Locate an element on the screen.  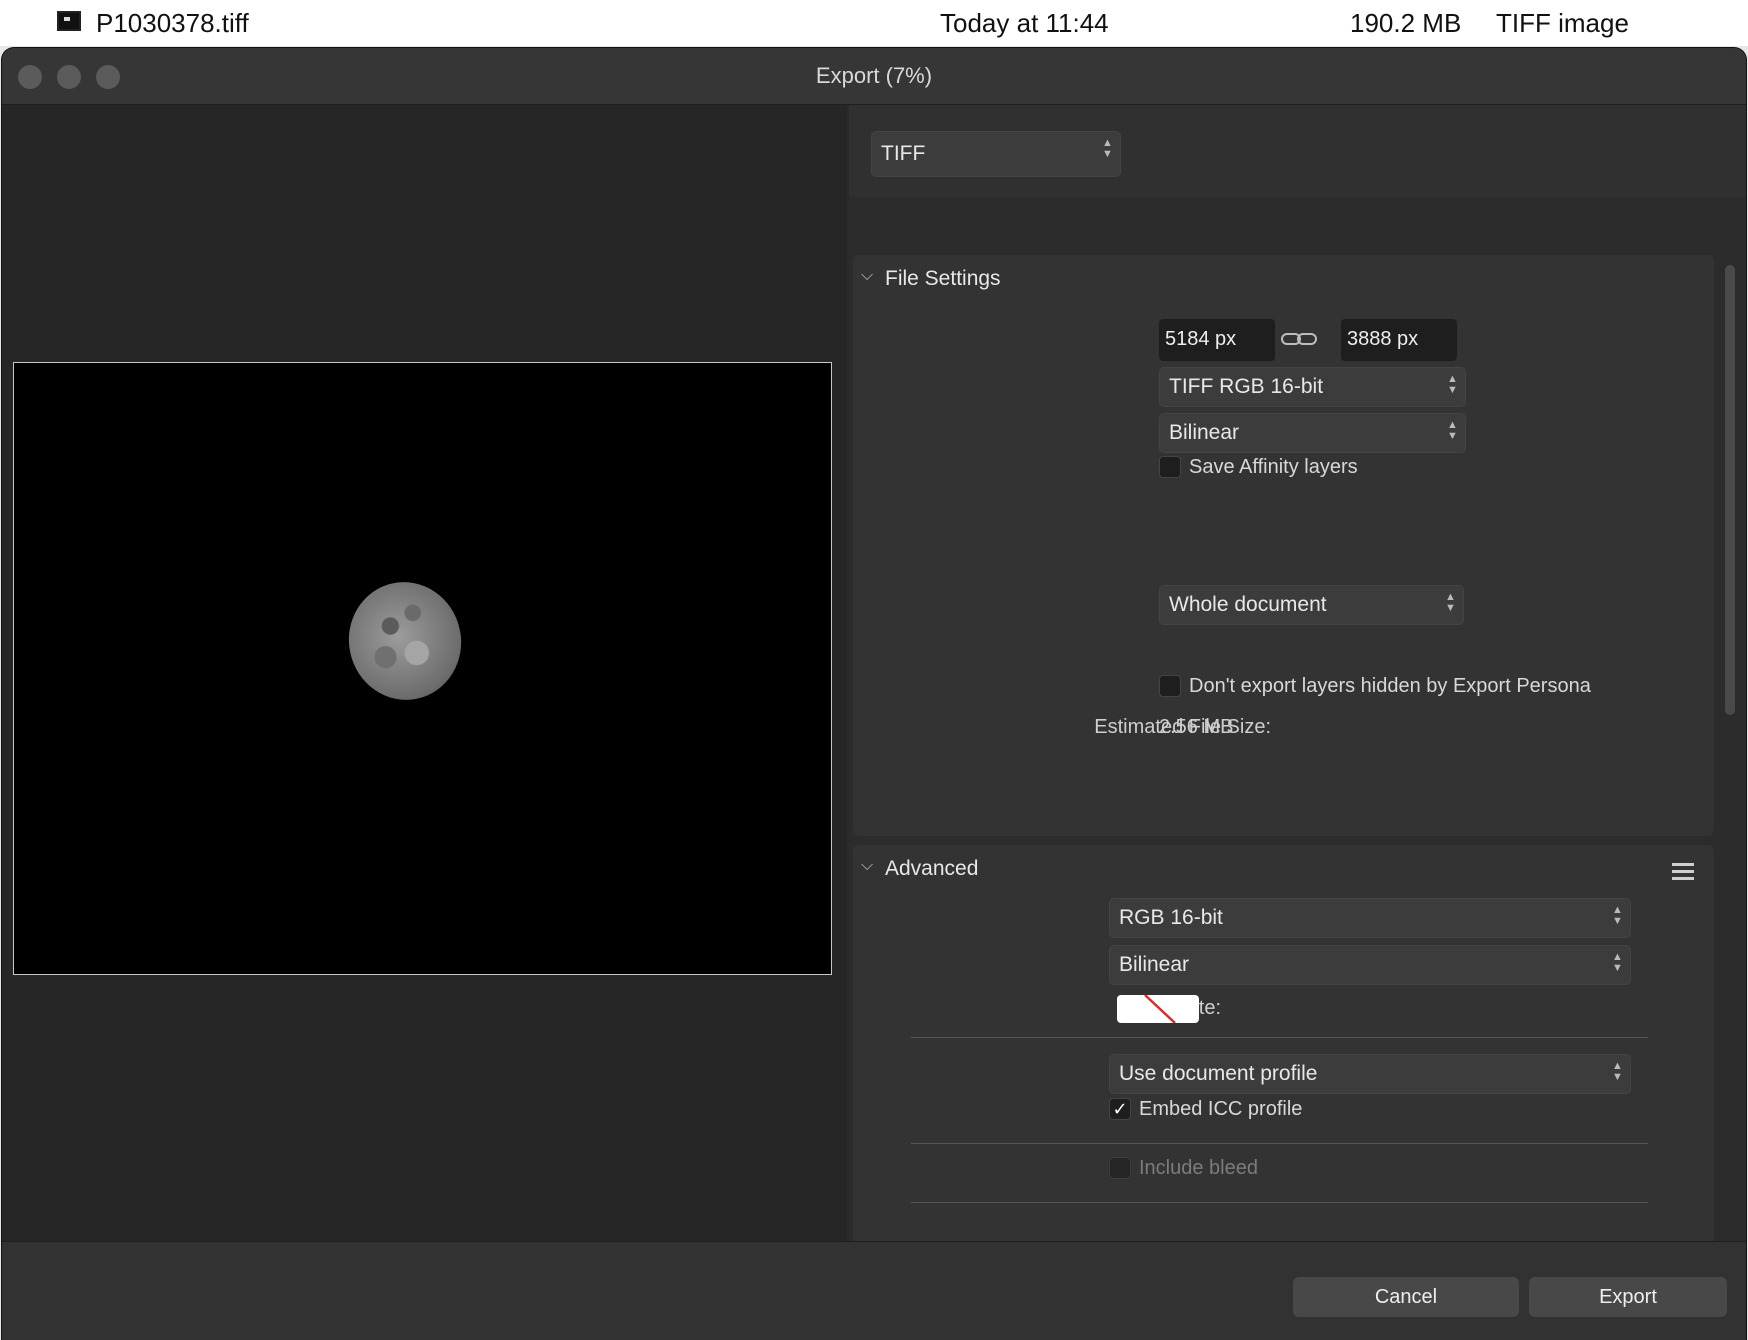
title-bar: Export (7%) is located at coordinates (874, 76).